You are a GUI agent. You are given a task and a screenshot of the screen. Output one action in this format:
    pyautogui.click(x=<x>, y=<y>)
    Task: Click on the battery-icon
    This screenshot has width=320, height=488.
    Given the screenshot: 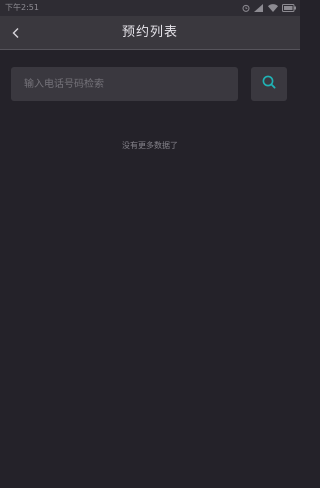 What is the action you would take?
    pyautogui.click(x=289, y=8)
    